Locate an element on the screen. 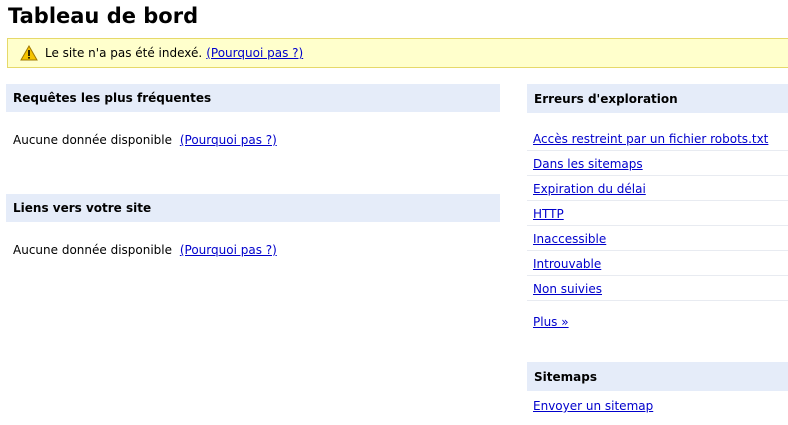  alert-text: Le site n'a pas été indexé. is located at coordinates (124, 53).